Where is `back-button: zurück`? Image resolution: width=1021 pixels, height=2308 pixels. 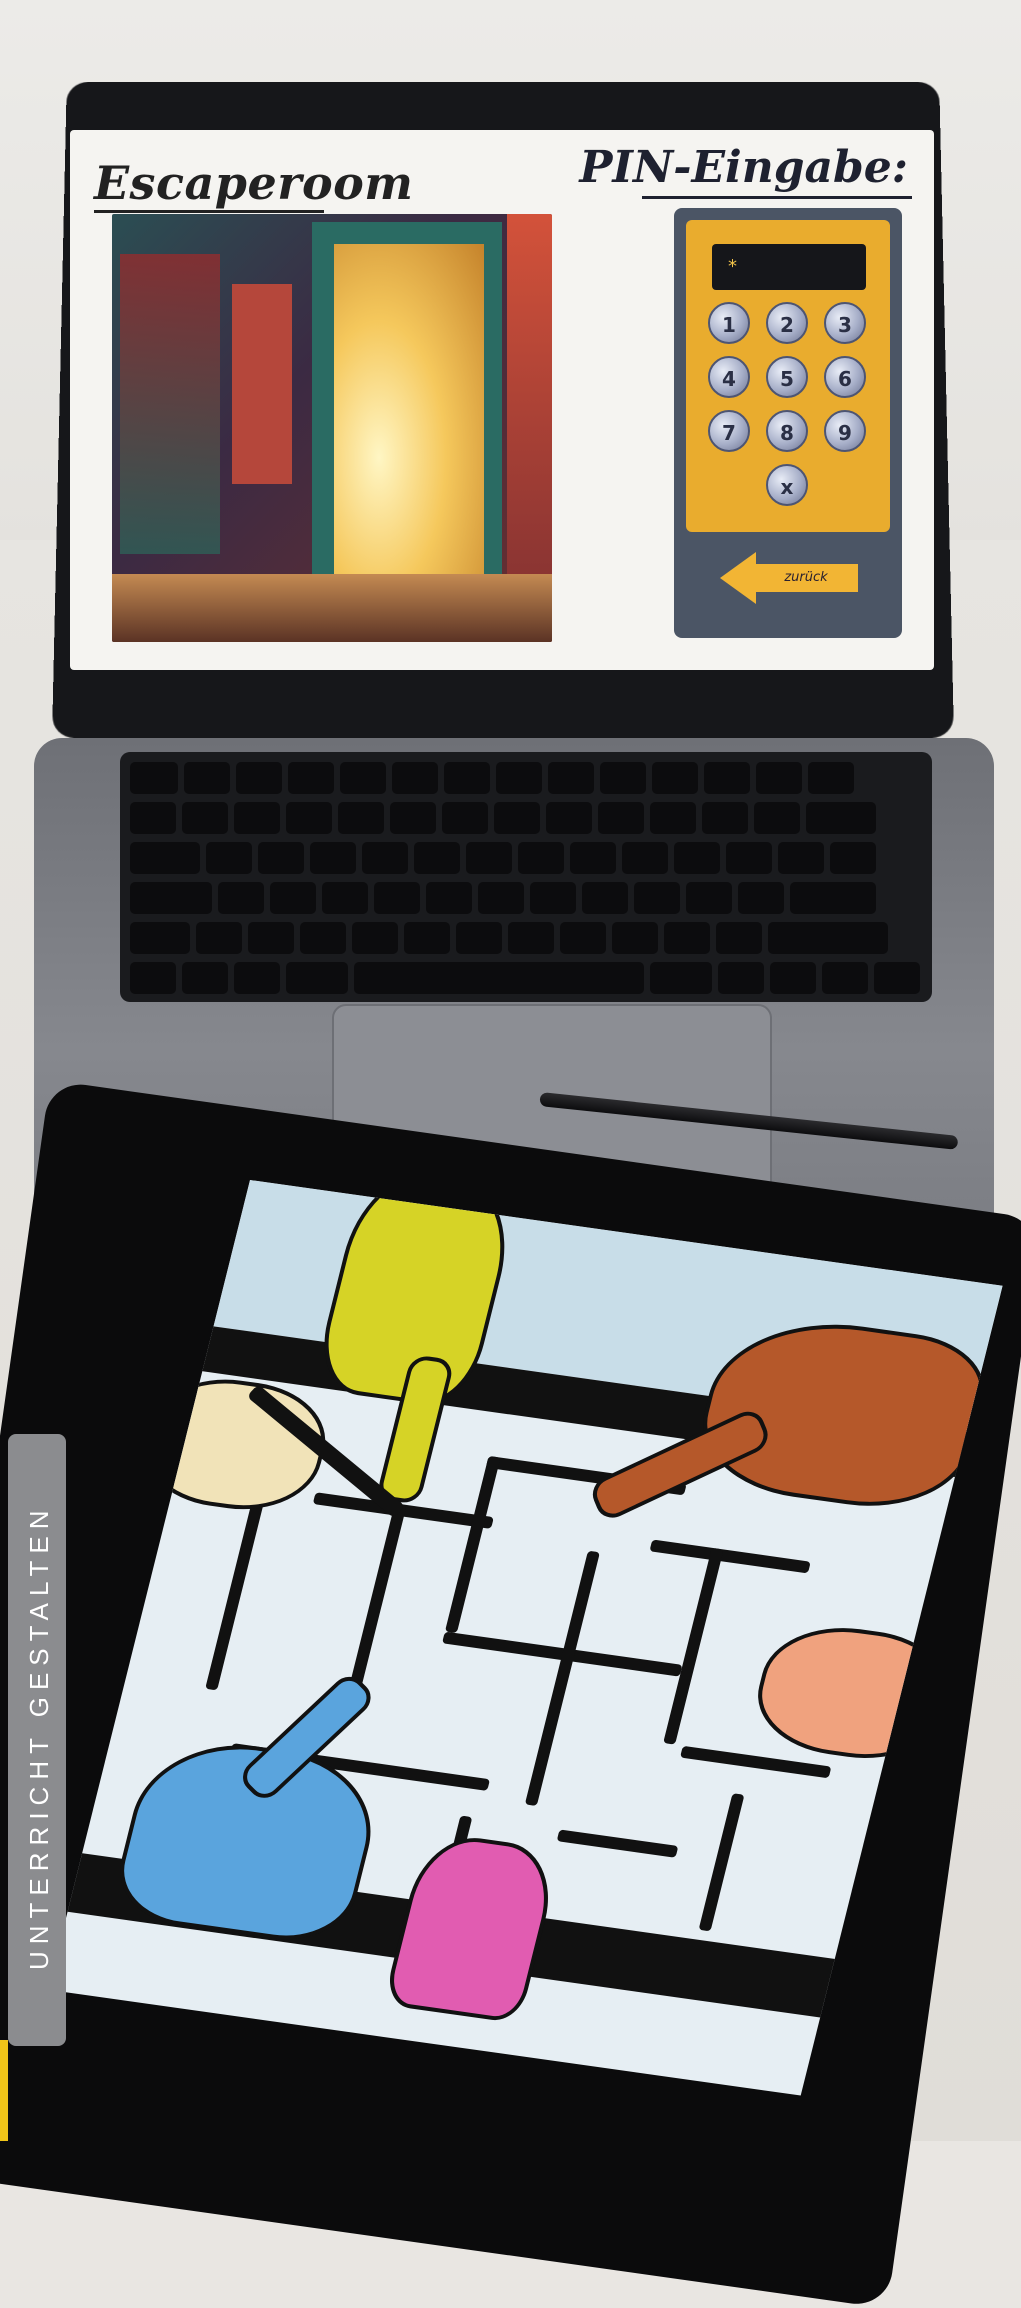 back-button: zurück is located at coordinates (789, 578).